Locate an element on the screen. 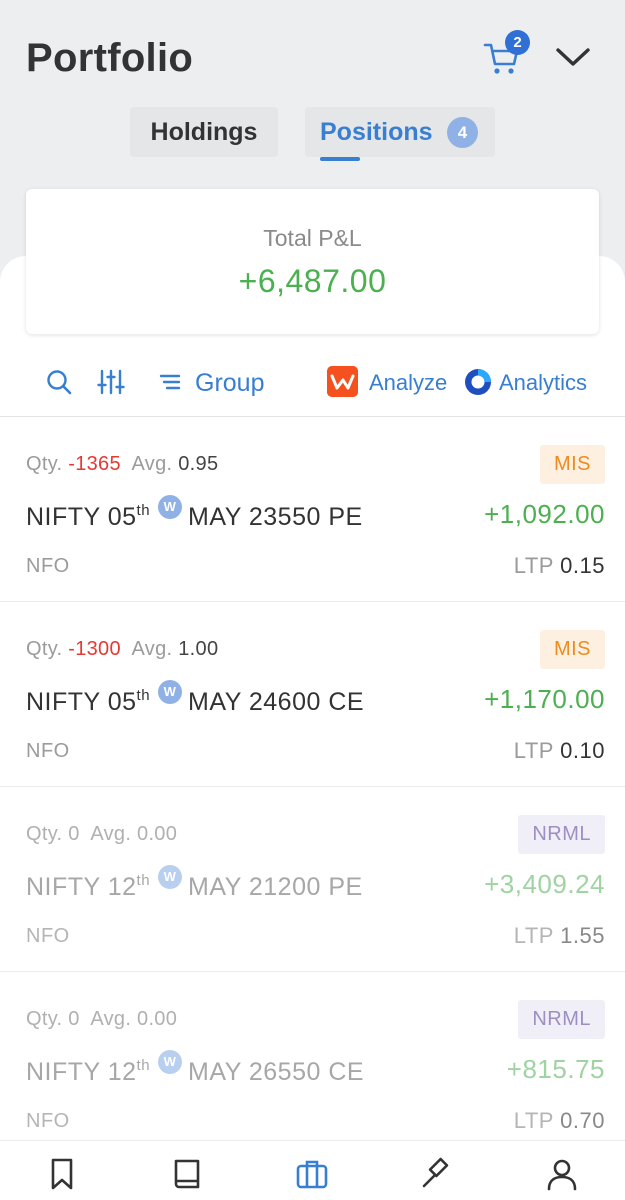 Image resolution: width=625 pixels, height=1200 pixels. instrument-symbol: NIFTY 12th W MAY 26550 CE is located at coordinates (195, 1069).